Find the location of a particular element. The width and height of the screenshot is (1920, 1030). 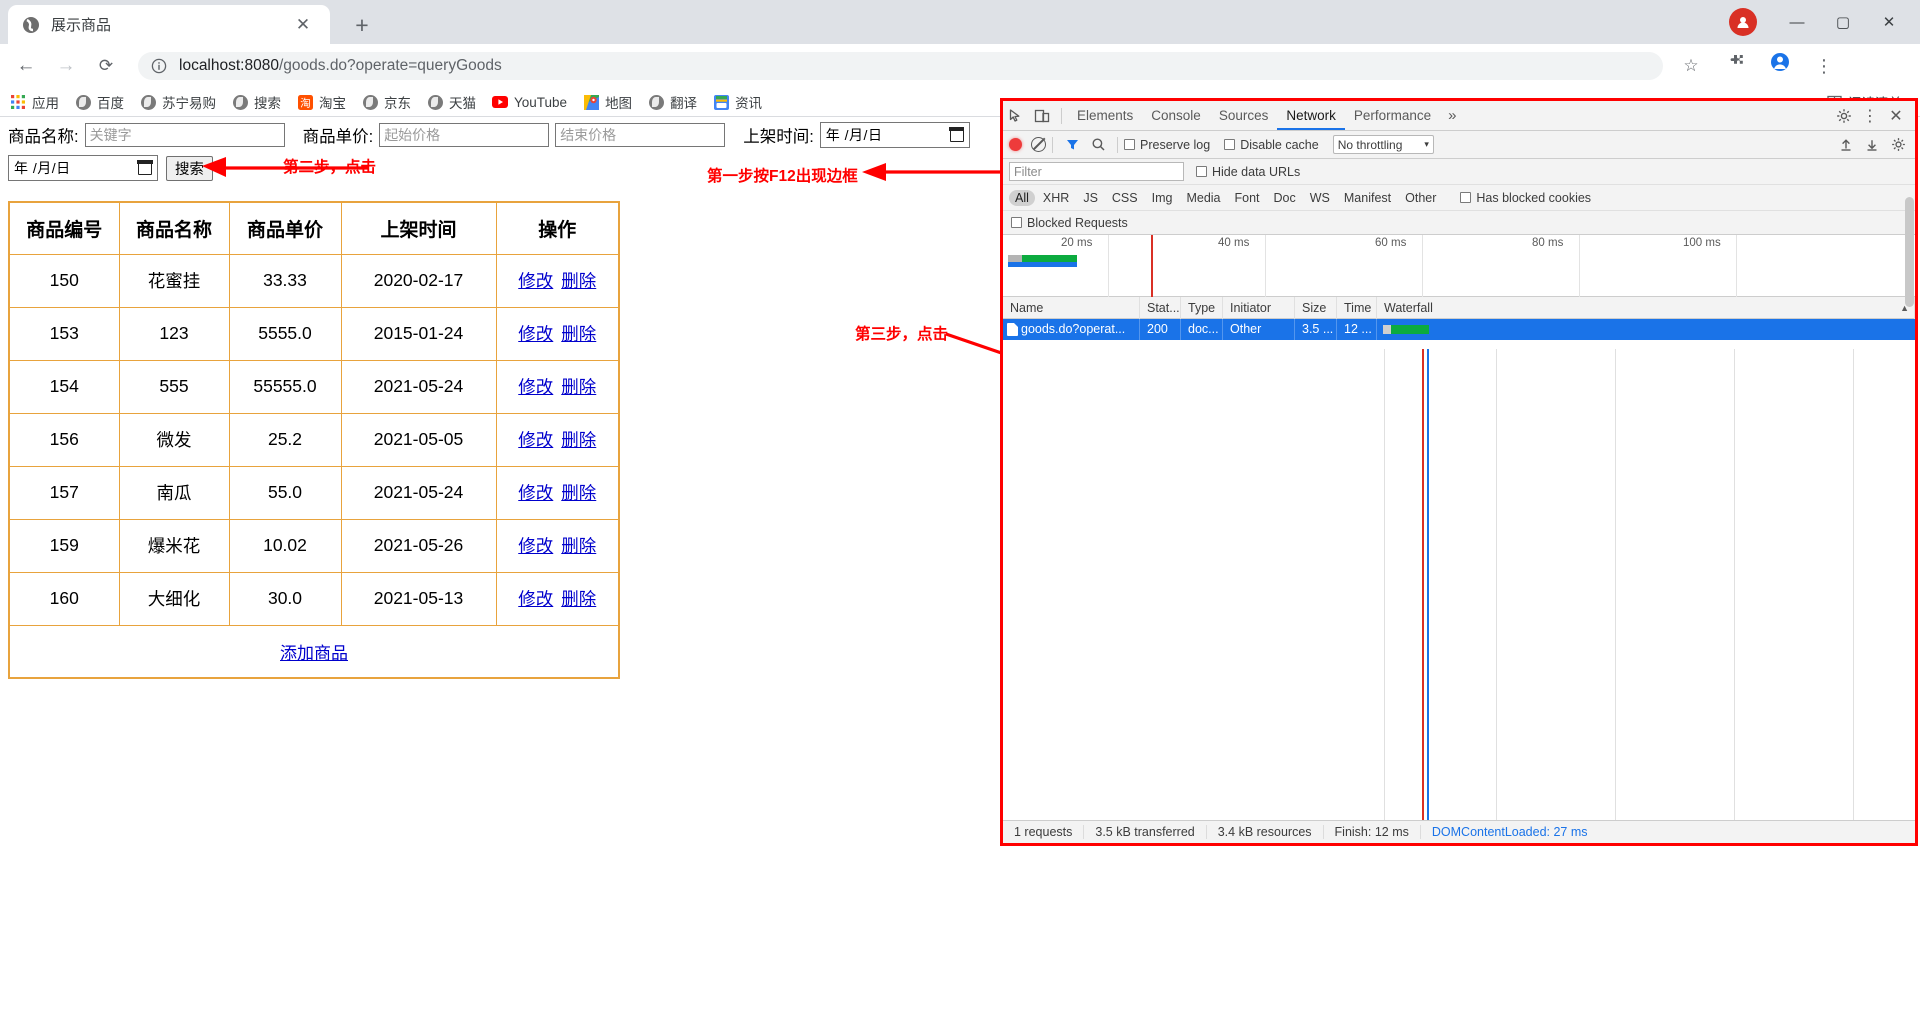

type-filter-ws: WS is located at coordinates (1320, 198).